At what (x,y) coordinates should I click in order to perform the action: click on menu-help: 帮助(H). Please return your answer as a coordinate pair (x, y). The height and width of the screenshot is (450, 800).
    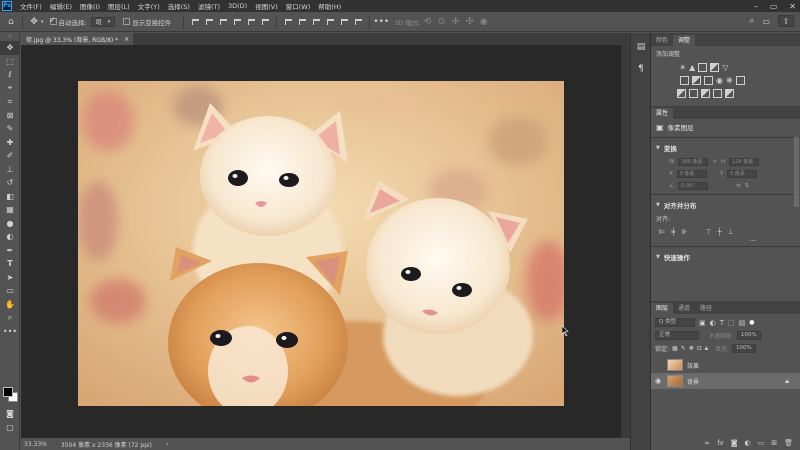
    Looking at the image, I should click on (329, 6).